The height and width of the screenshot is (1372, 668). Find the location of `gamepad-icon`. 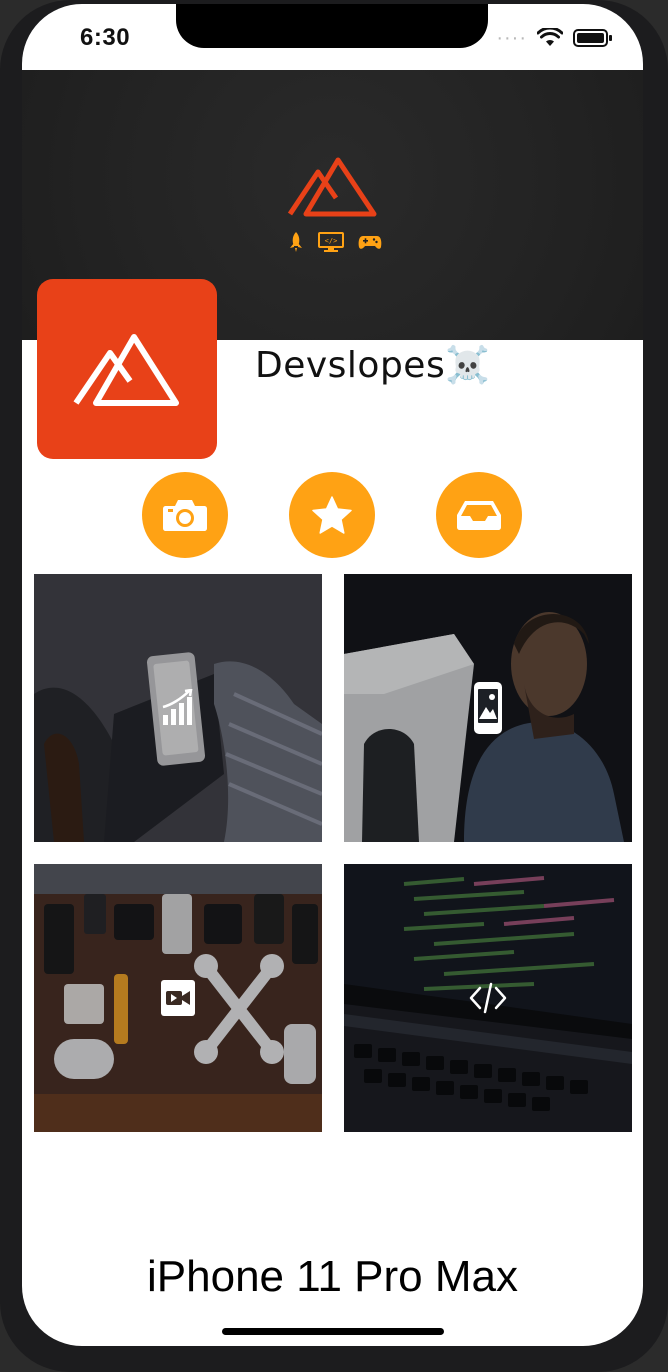

gamepad-icon is located at coordinates (370, 242).